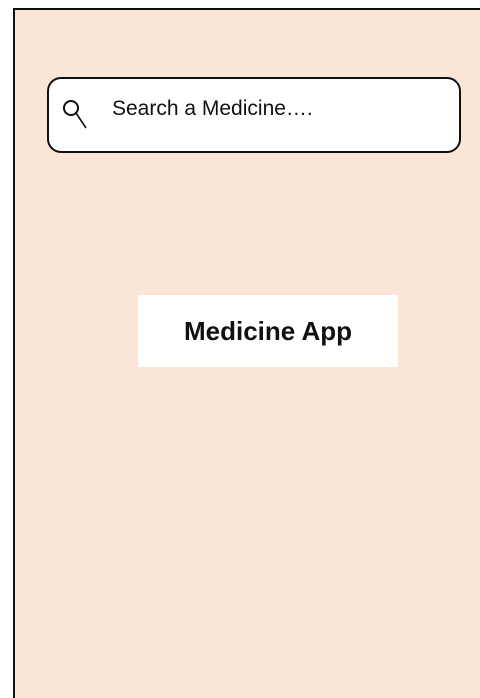 The width and height of the screenshot is (480, 698). I want to click on app-title: Medicine App, so click(268, 330).